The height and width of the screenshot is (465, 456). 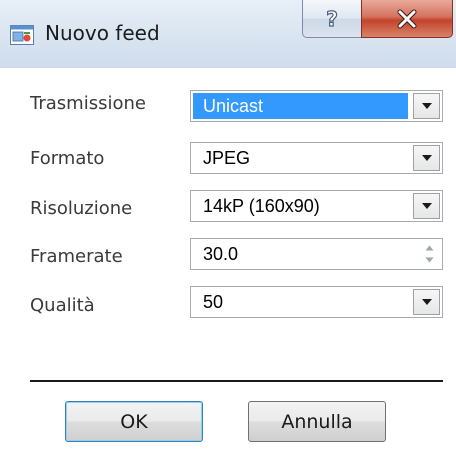 I want to click on risoluzione-select: 14kP (160x90), so click(x=316, y=206).